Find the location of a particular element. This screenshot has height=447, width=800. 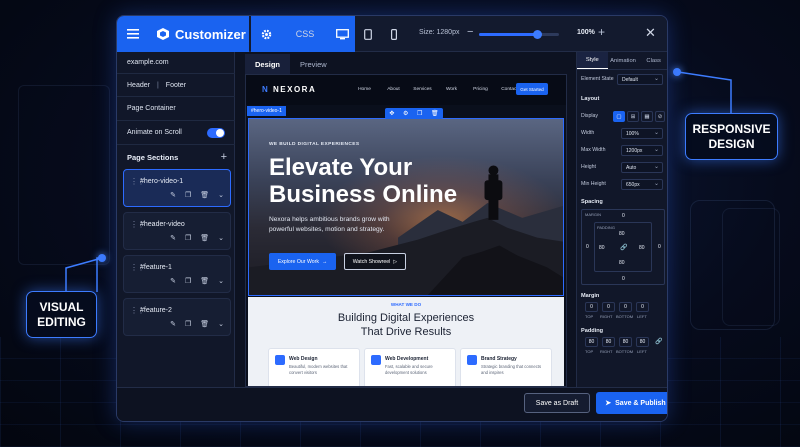

tab-style: Style is located at coordinates (592, 60).